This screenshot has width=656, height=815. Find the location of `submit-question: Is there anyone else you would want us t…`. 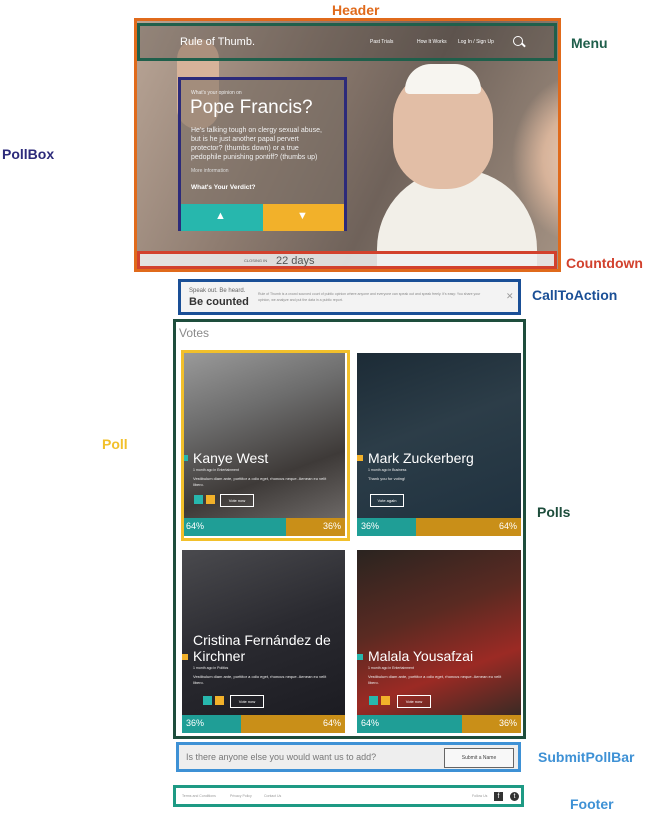

submit-question: Is there anyone else you would want us t… is located at coordinates (281, 757).